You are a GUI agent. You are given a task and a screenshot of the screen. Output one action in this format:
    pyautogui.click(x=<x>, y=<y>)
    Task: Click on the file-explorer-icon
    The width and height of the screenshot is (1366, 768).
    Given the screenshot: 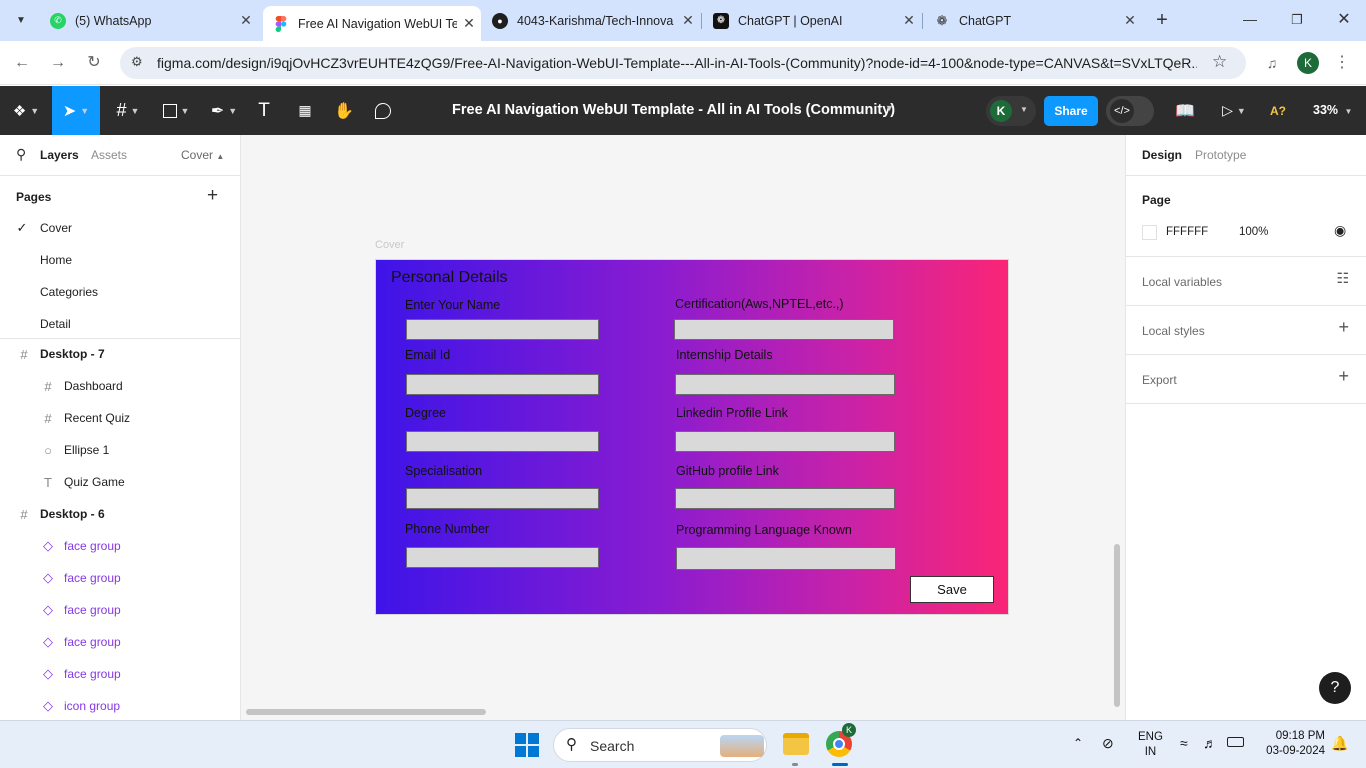 What is the action you would take?
    pyautogui.click(x=796, y=744)
    